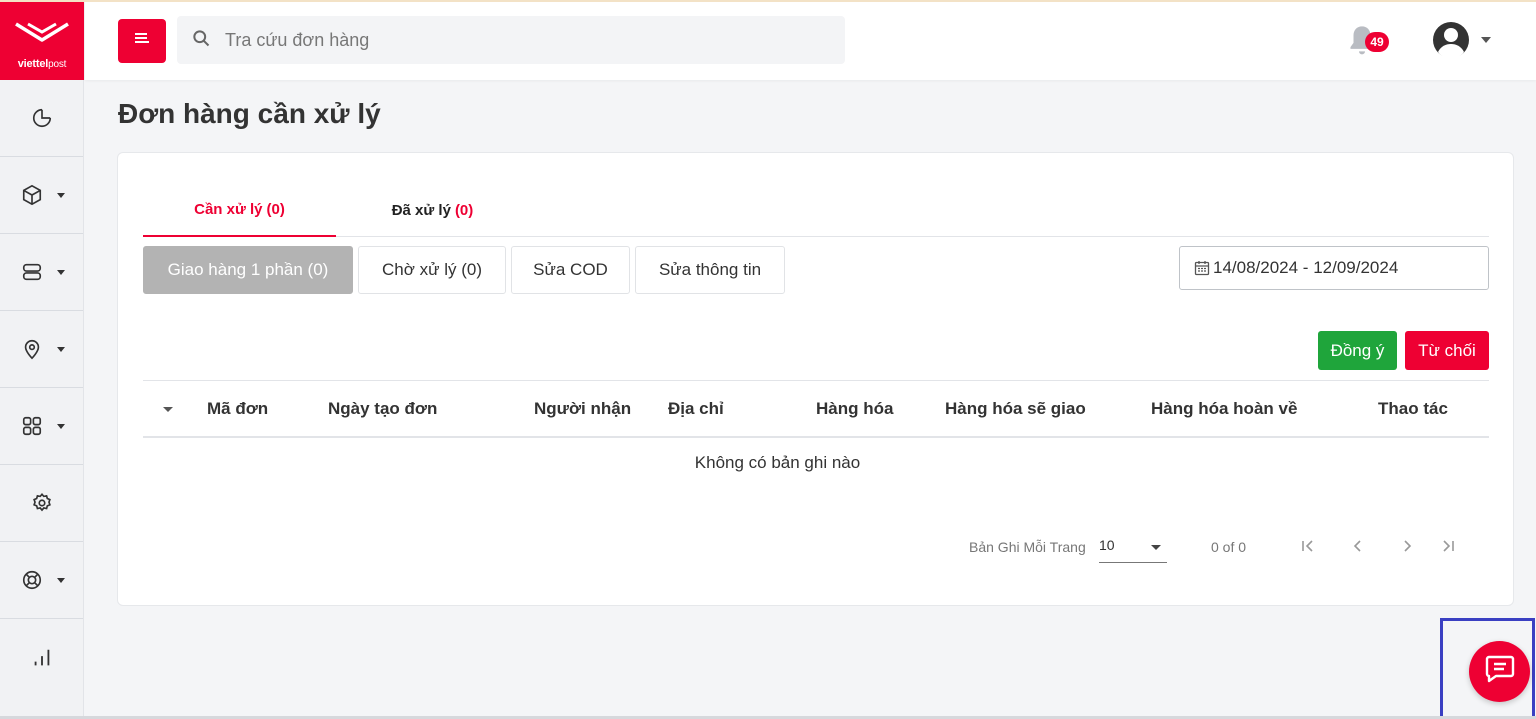  Describe the element at coordinates (237, 409) in the screenshot. I see `column-order-code: Mã đơn` at that location.